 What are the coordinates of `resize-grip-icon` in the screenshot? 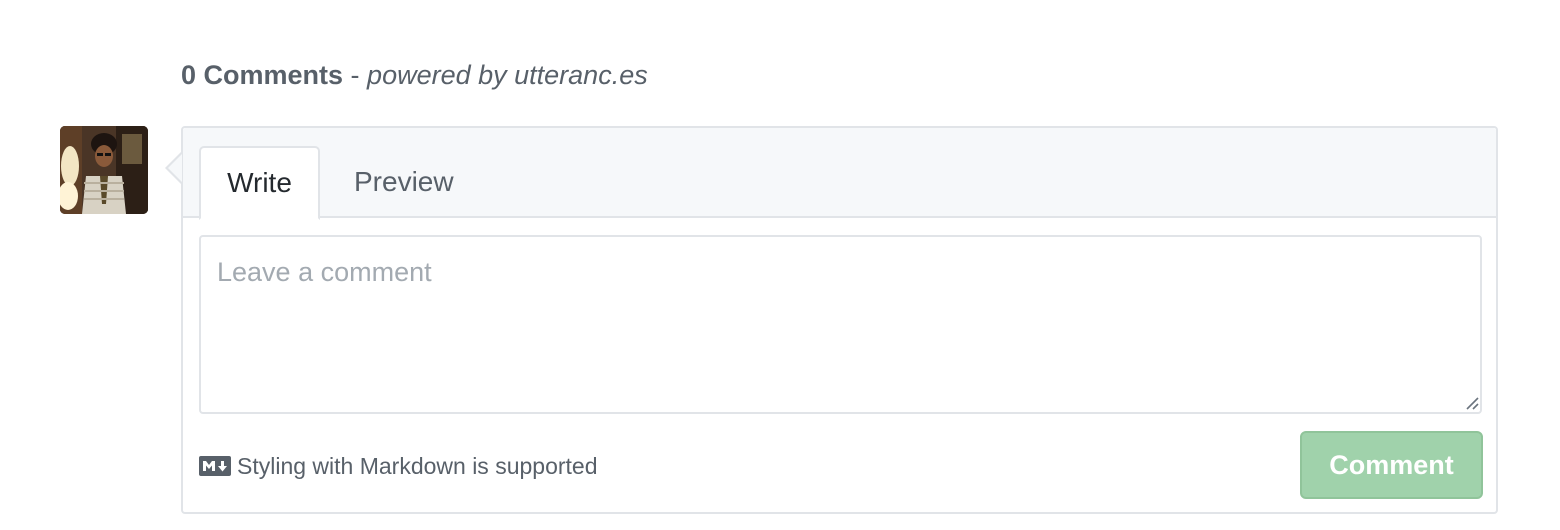 It's located at (1472, 403).